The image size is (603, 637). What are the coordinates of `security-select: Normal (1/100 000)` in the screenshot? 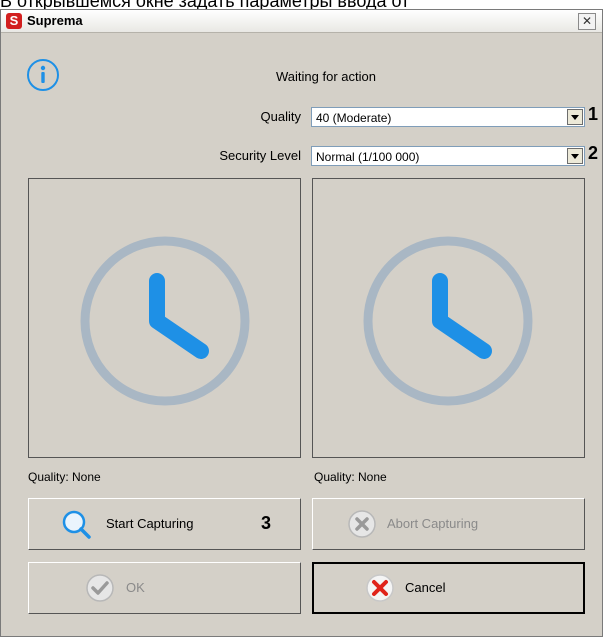 It's located at (448, 156).